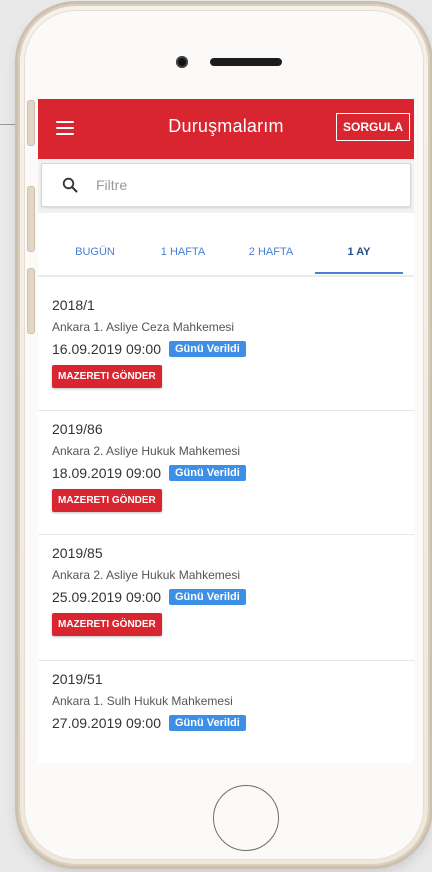 This screenshot has height=872, width=432. I want to click on search-input, so click(226, 185).